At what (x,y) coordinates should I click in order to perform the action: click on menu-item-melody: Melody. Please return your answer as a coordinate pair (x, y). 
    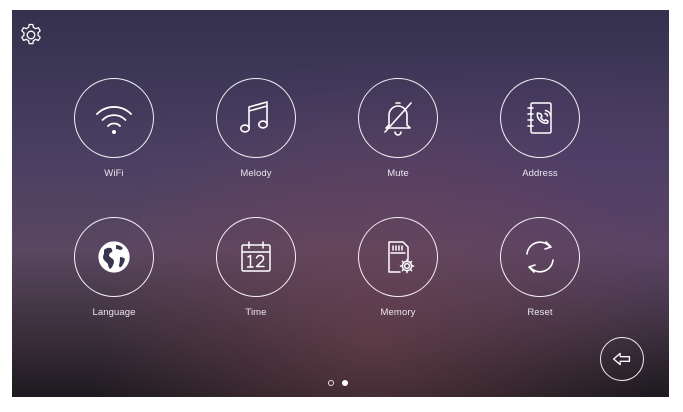
    Looking at the image, I should click on (256, 129).